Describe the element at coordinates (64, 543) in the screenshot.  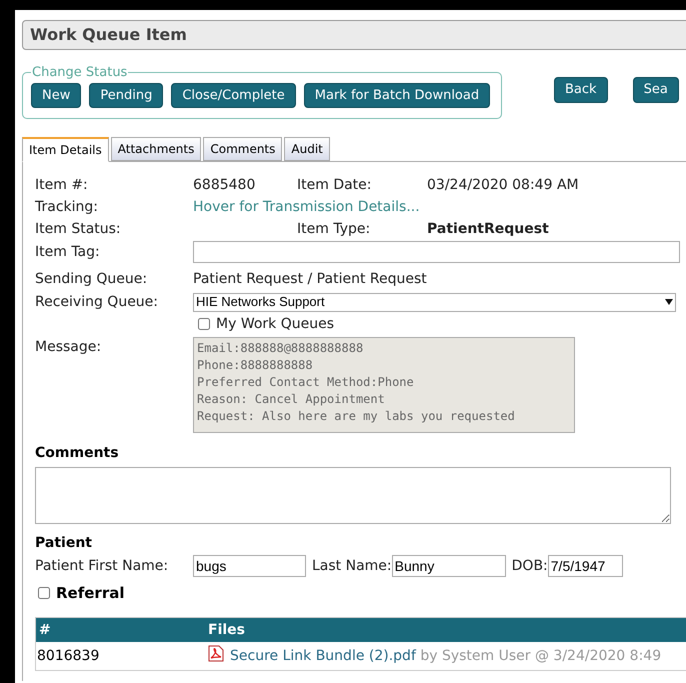
I see `section-heading: Patient` at that location.